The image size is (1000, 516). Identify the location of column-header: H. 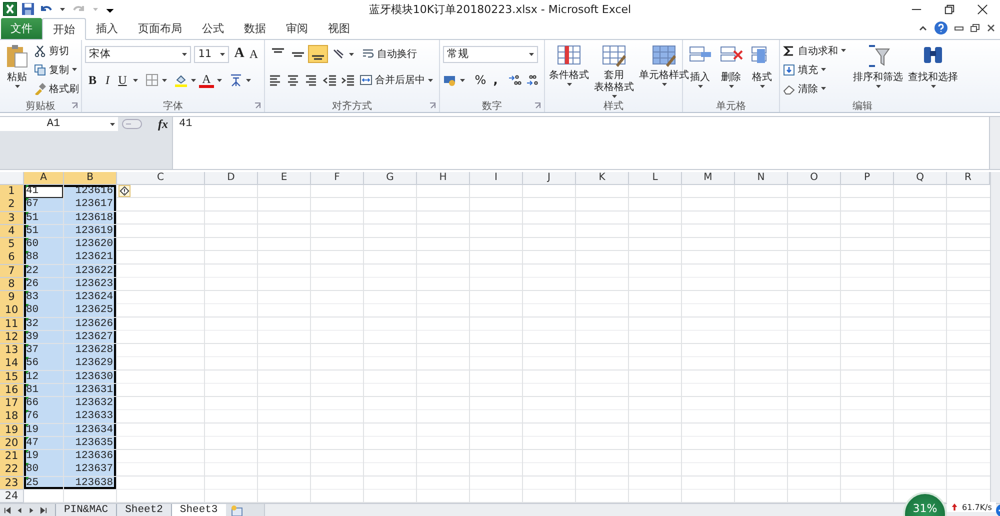
(443, 178).